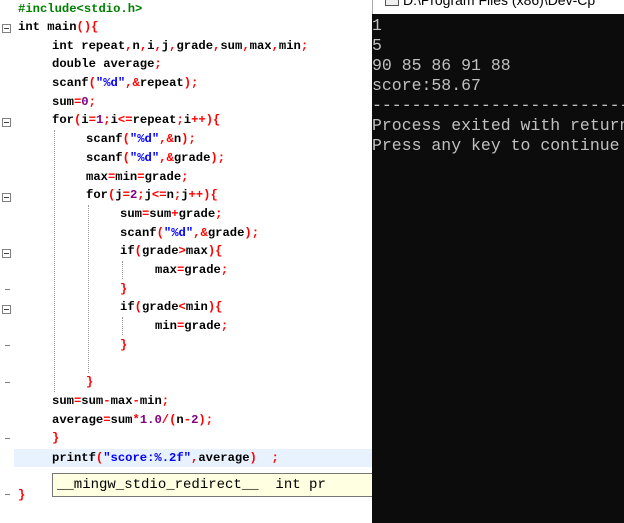 This screenshot has height=523, width=624. I want to click on console-window-icon, so click(392, 3).